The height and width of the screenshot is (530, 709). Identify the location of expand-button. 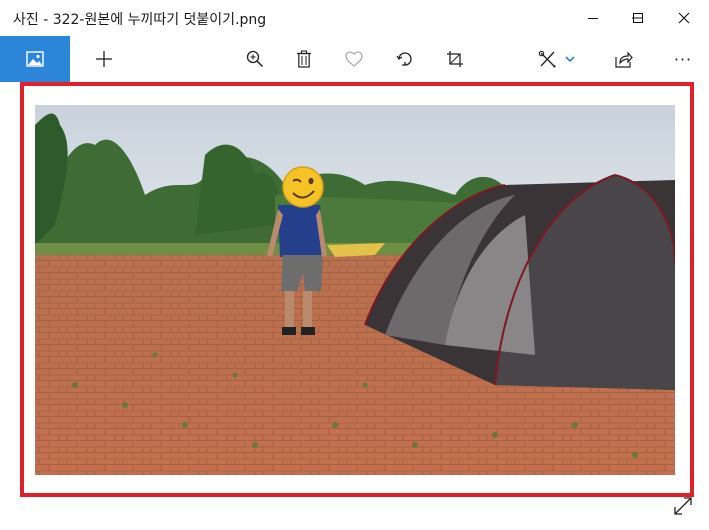
(683, 506).